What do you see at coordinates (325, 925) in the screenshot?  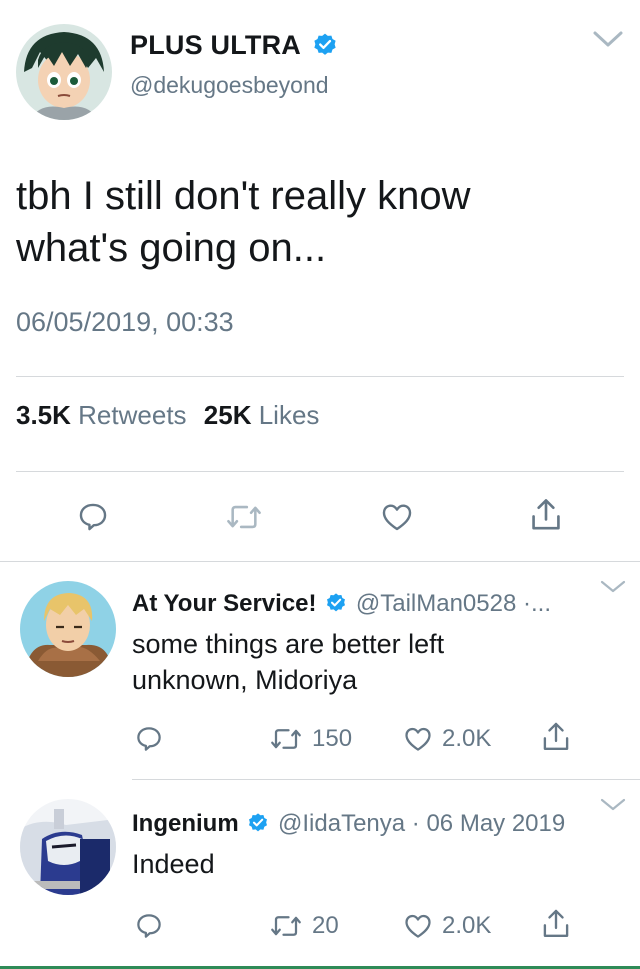 I see `retweet-count: 20` at bounding box center [325, 925].